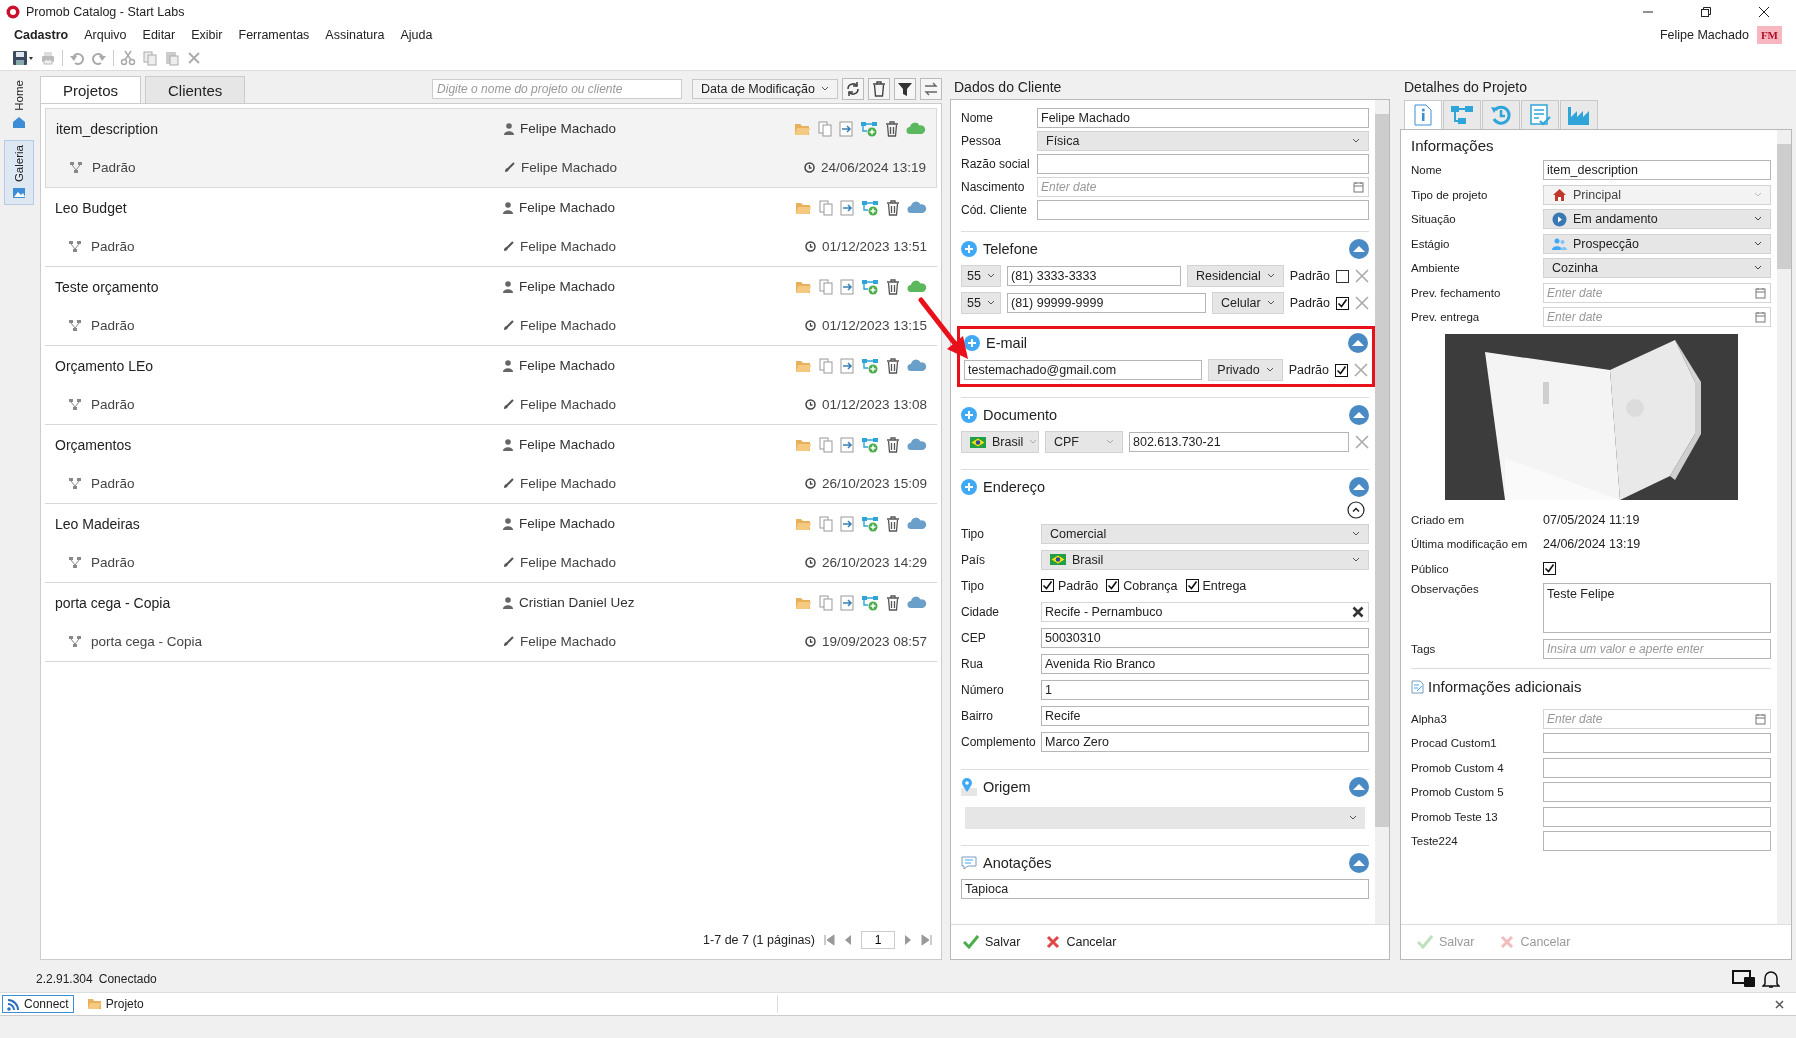  Describe the element at coordinates (48, 58) in the screenshot. I see `printer-icon` at that location.